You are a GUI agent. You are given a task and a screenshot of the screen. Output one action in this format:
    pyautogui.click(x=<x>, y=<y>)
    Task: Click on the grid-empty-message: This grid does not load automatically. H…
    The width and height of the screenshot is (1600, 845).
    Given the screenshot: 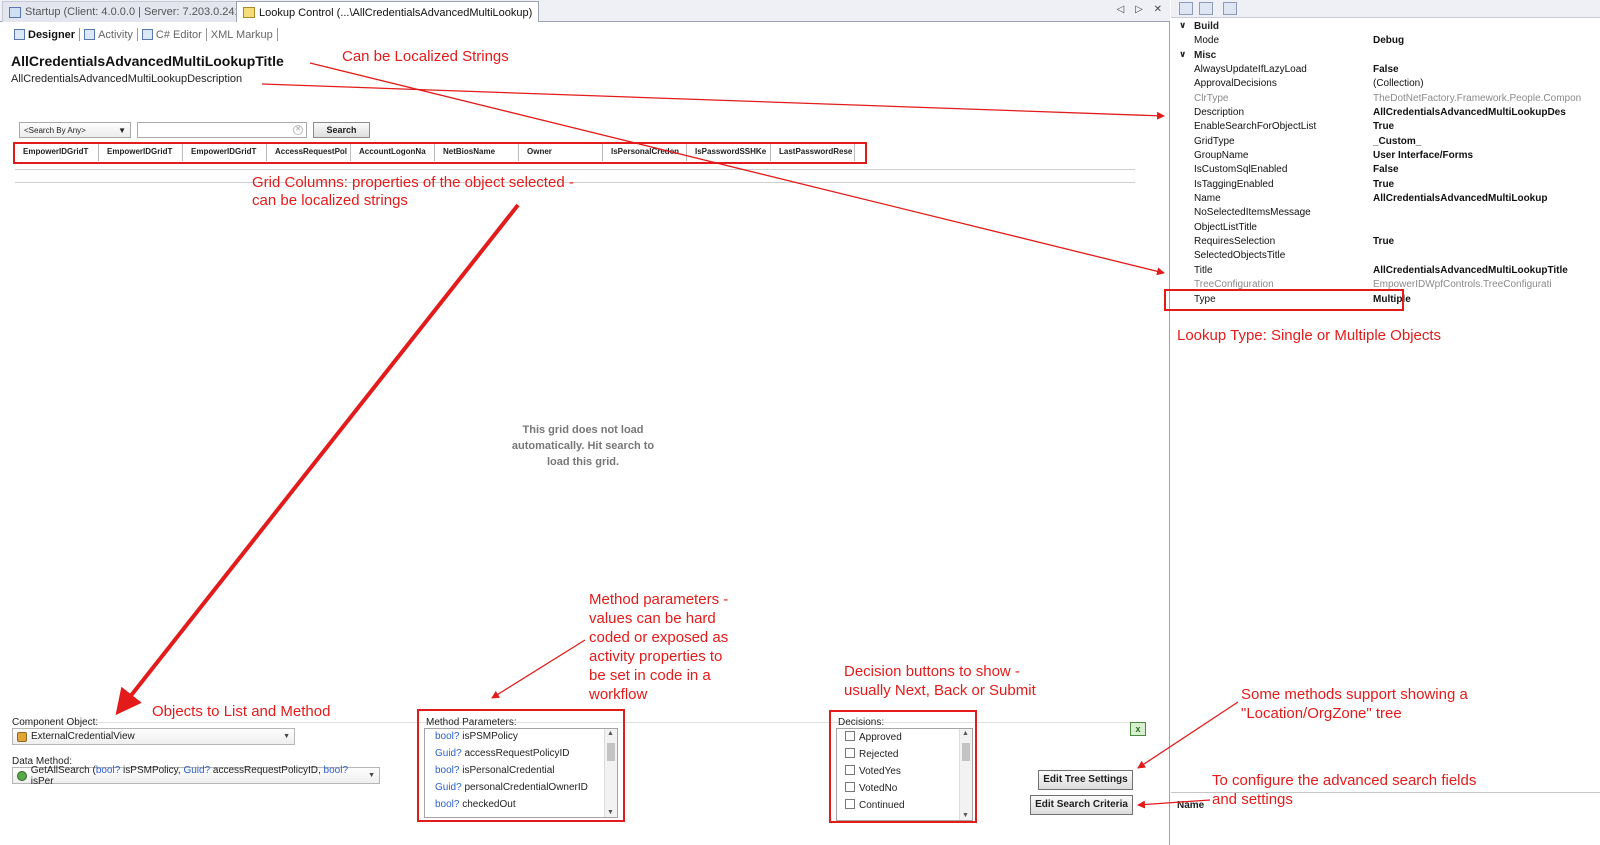 What is the action you would take?
    pyautogui.click(x=583, y=446)
    